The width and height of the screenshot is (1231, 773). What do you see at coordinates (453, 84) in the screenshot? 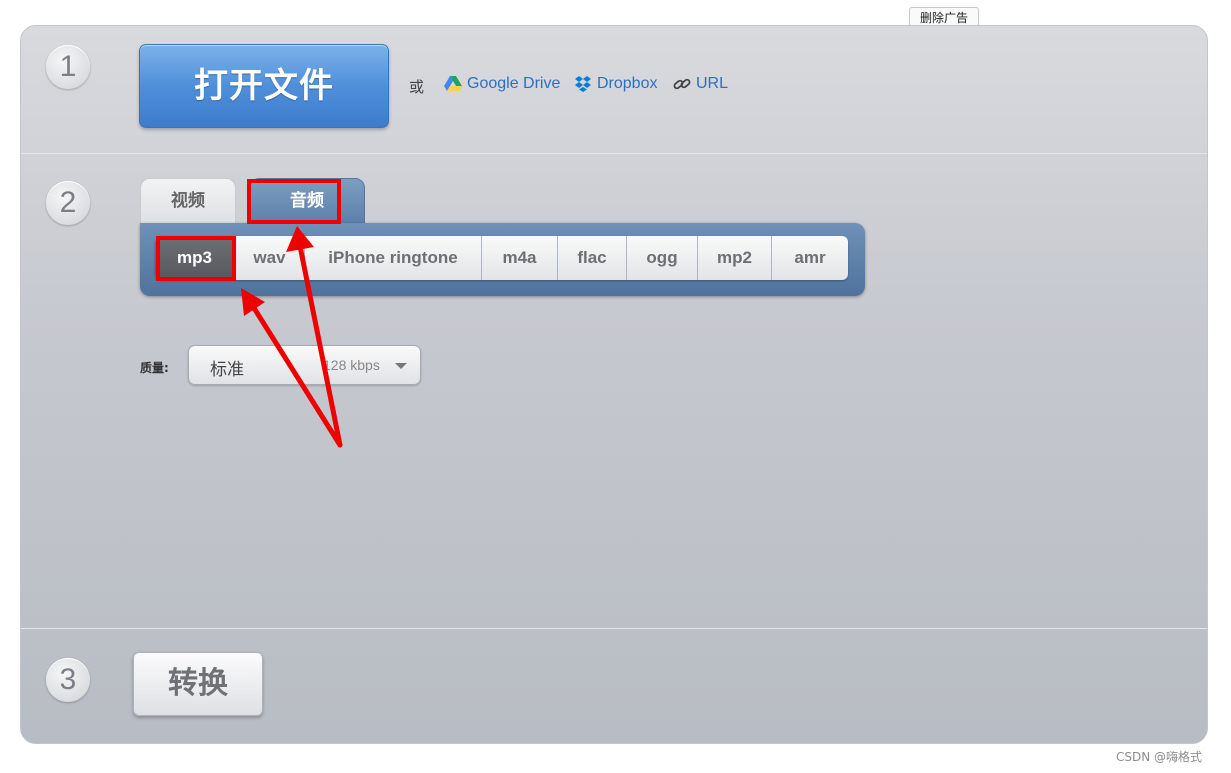
I see `google-drive-icon` at bounding box center [453, 84].